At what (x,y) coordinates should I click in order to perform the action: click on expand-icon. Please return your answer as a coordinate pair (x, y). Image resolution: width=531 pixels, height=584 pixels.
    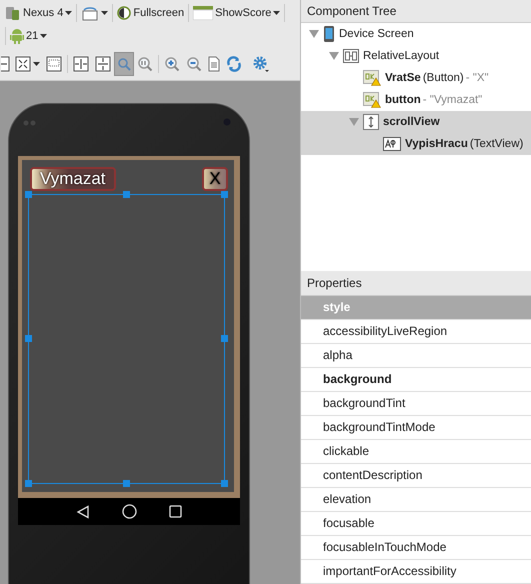
    Looking at the image, I should click on (6, 64).